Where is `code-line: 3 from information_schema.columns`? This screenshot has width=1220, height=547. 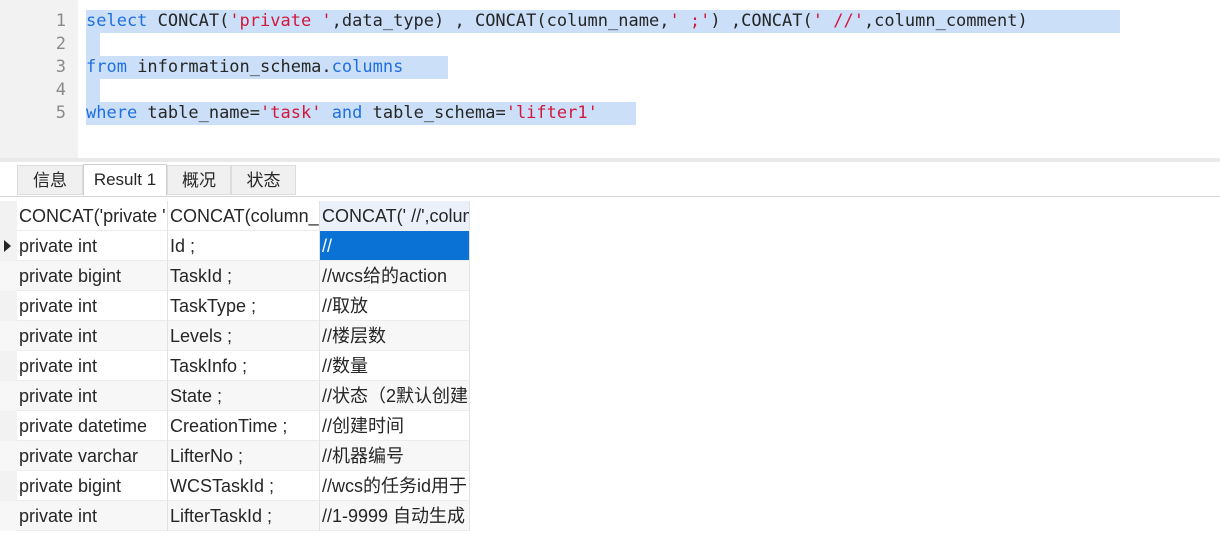 code-line: 3 from information_schema.columns is located at coordinates (610, 67).